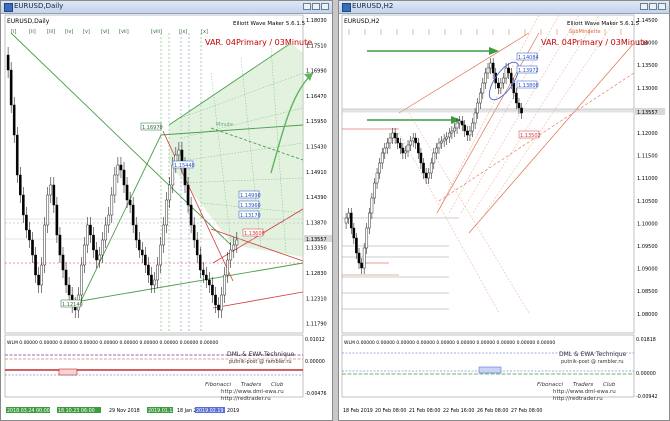  I want to click on time-axis-label: 26 Feb 08:00, so click(492, 411).